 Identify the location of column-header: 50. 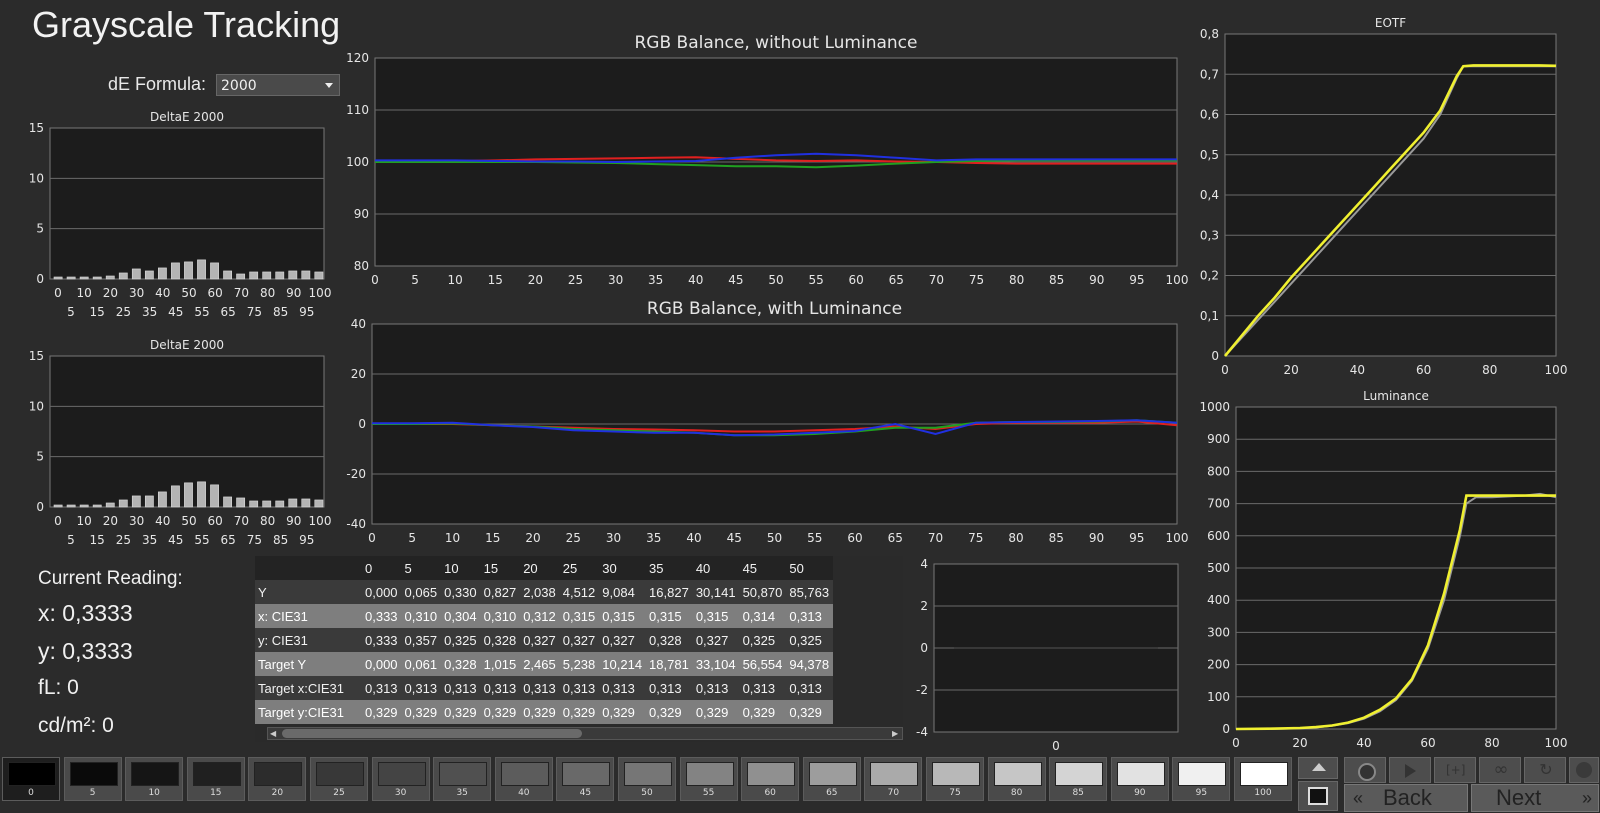
(810, 568).